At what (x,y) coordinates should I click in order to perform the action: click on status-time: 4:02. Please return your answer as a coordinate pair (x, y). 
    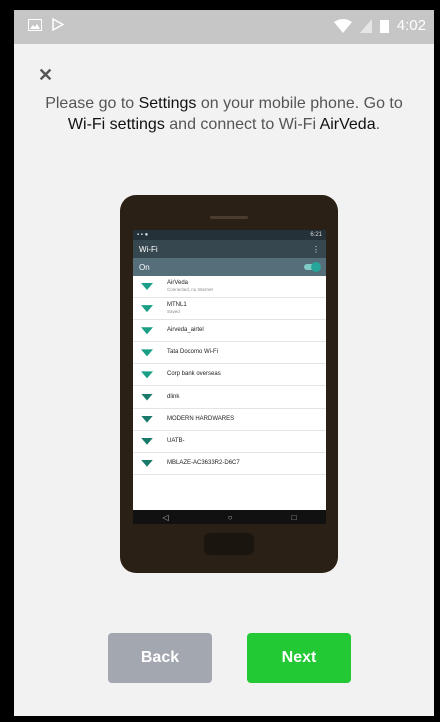
    Looking at the image, I should click on (411, 25).